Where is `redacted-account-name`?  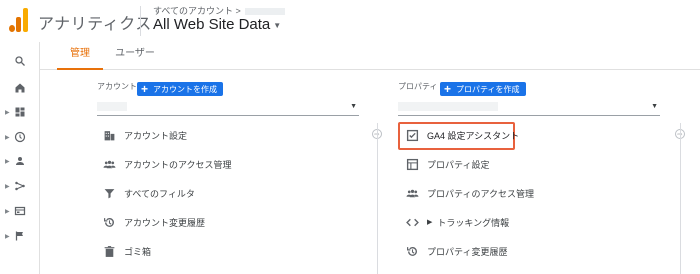
redacted-account-name is located at coordinates (112, 106).